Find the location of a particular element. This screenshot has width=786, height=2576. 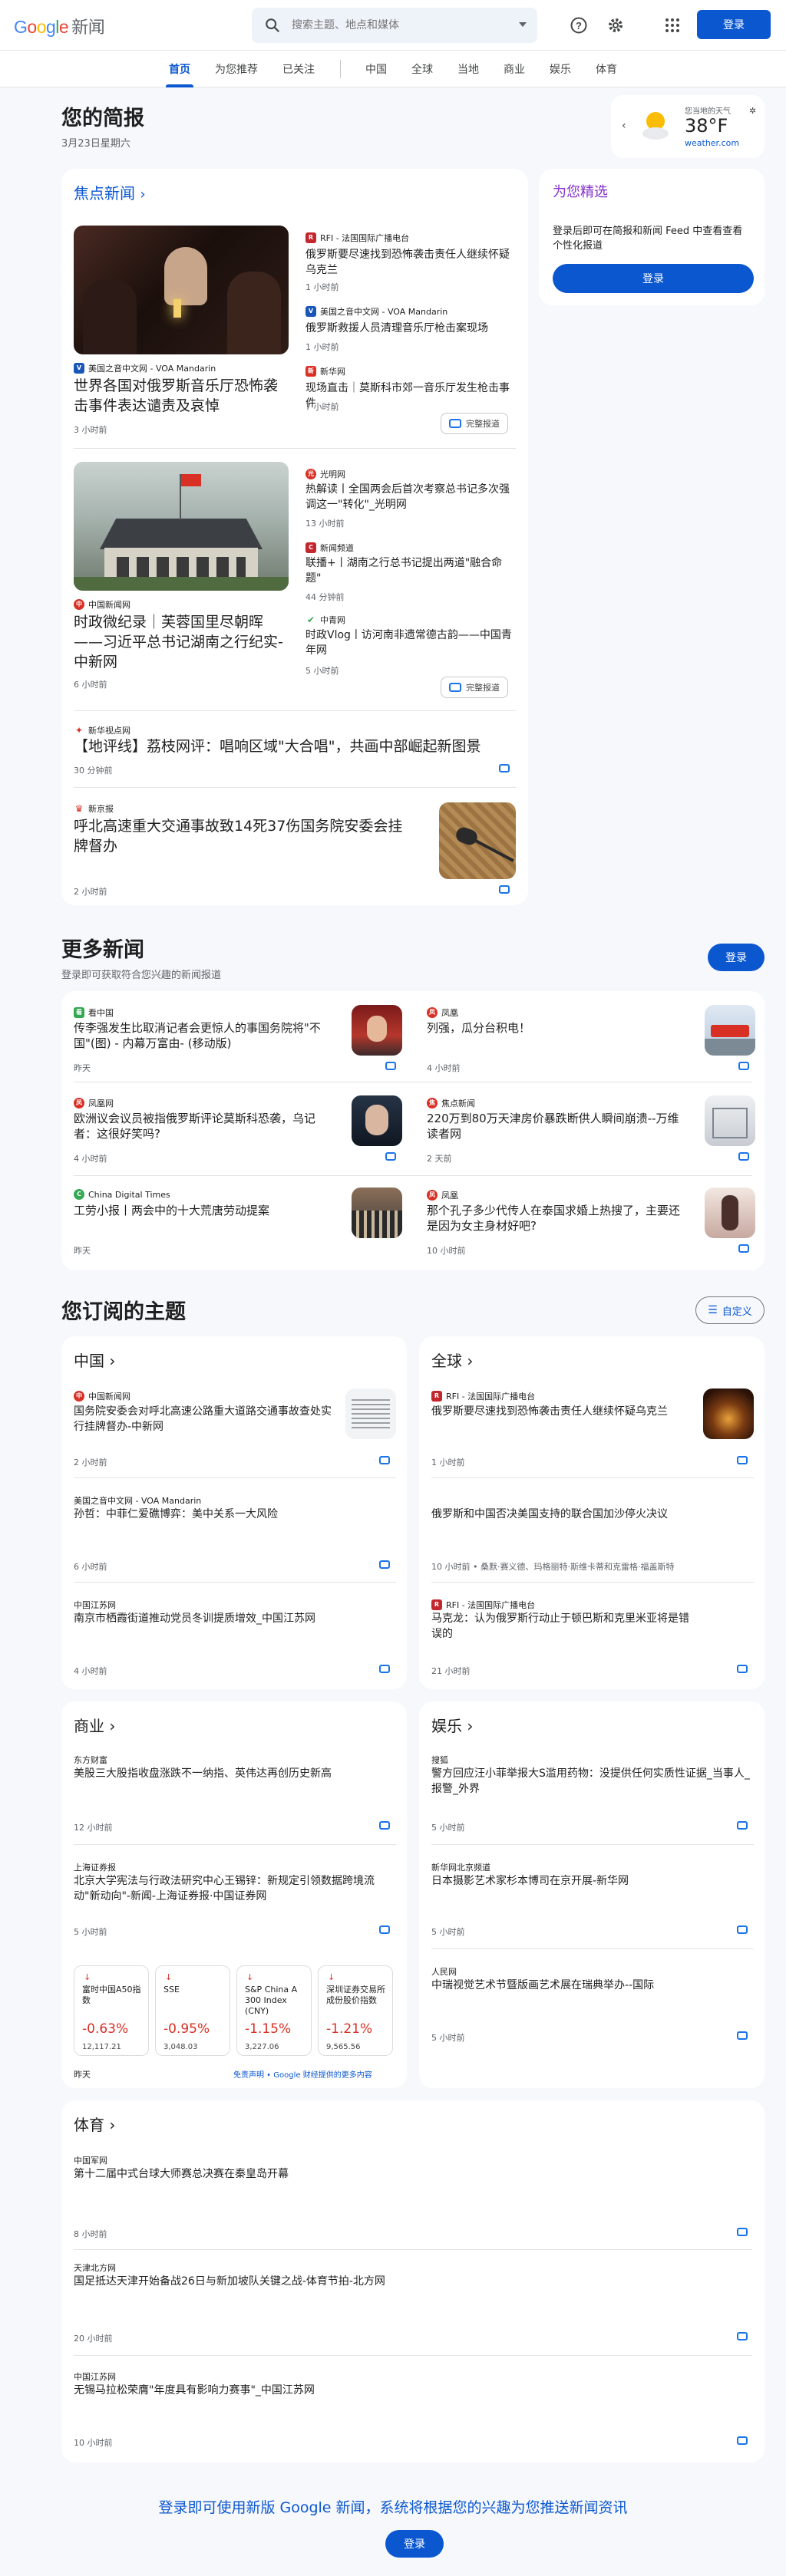

tab-for-you: 为您推荐 is located at coordinates (236, 69).